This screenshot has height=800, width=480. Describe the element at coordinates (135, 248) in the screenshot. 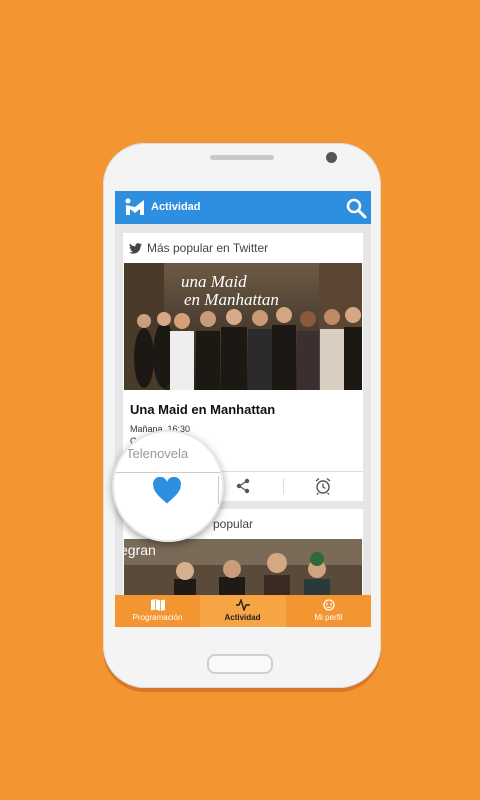

I see `twitter-icon` at that location.